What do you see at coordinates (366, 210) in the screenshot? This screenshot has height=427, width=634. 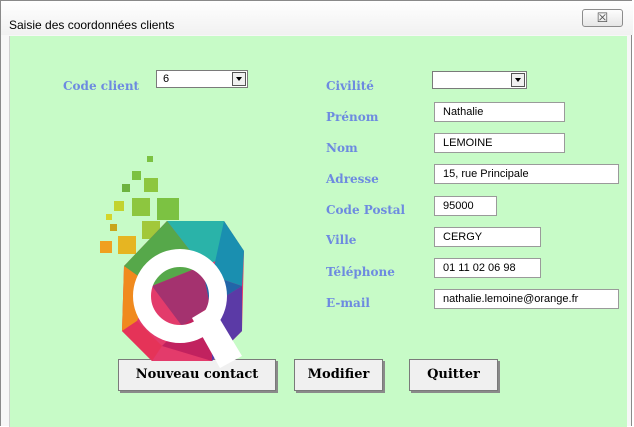 I see `code-postal-label: Code Postal` at bounding box center [366, 210].